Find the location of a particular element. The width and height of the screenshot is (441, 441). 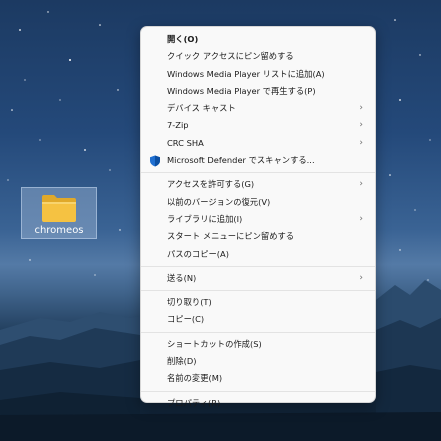

menu-item: CRC SHA › is located at coordinates (258, 143).